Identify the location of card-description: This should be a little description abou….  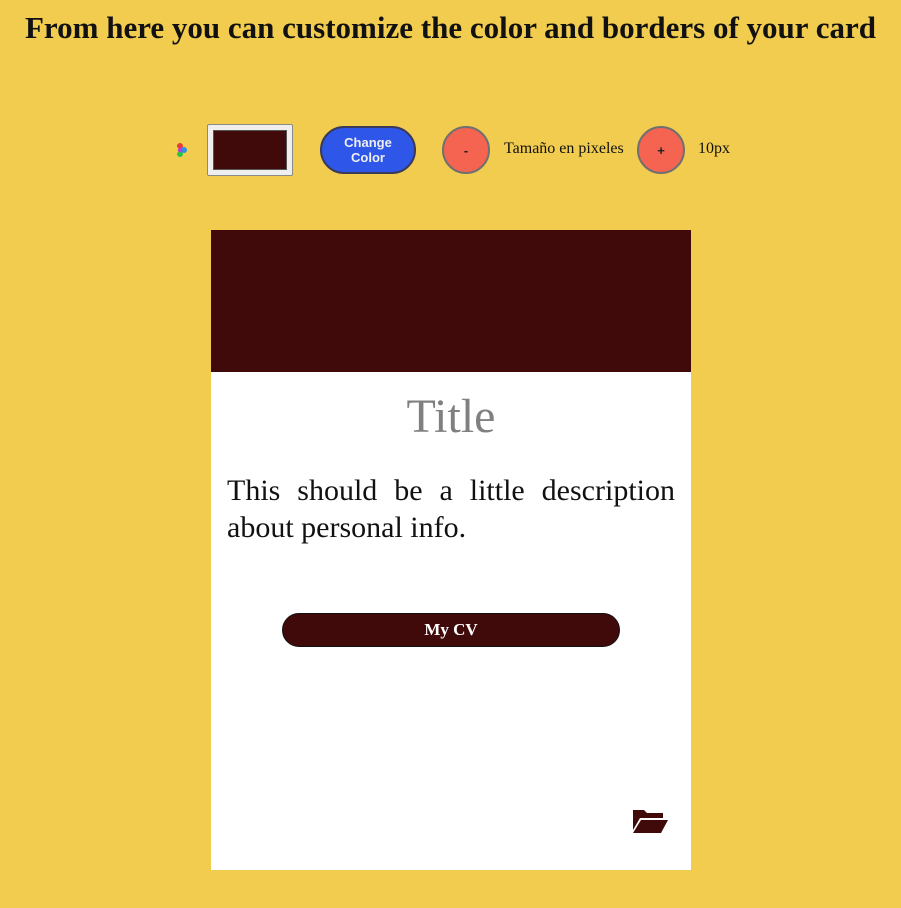
(451, 509).